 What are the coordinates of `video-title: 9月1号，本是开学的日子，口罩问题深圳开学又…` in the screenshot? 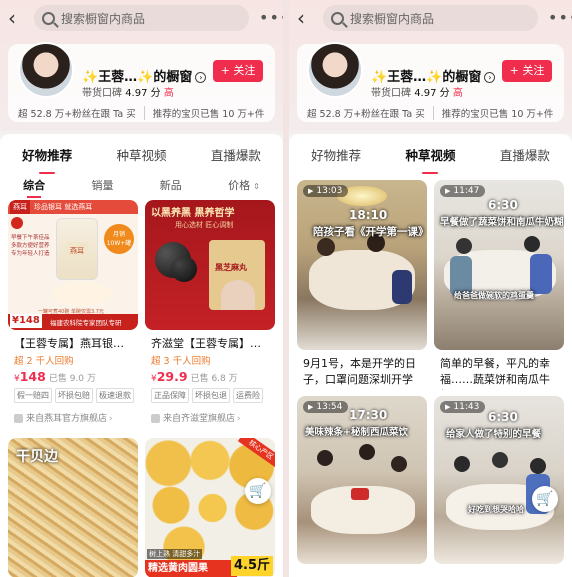 It's located at (359, 373).